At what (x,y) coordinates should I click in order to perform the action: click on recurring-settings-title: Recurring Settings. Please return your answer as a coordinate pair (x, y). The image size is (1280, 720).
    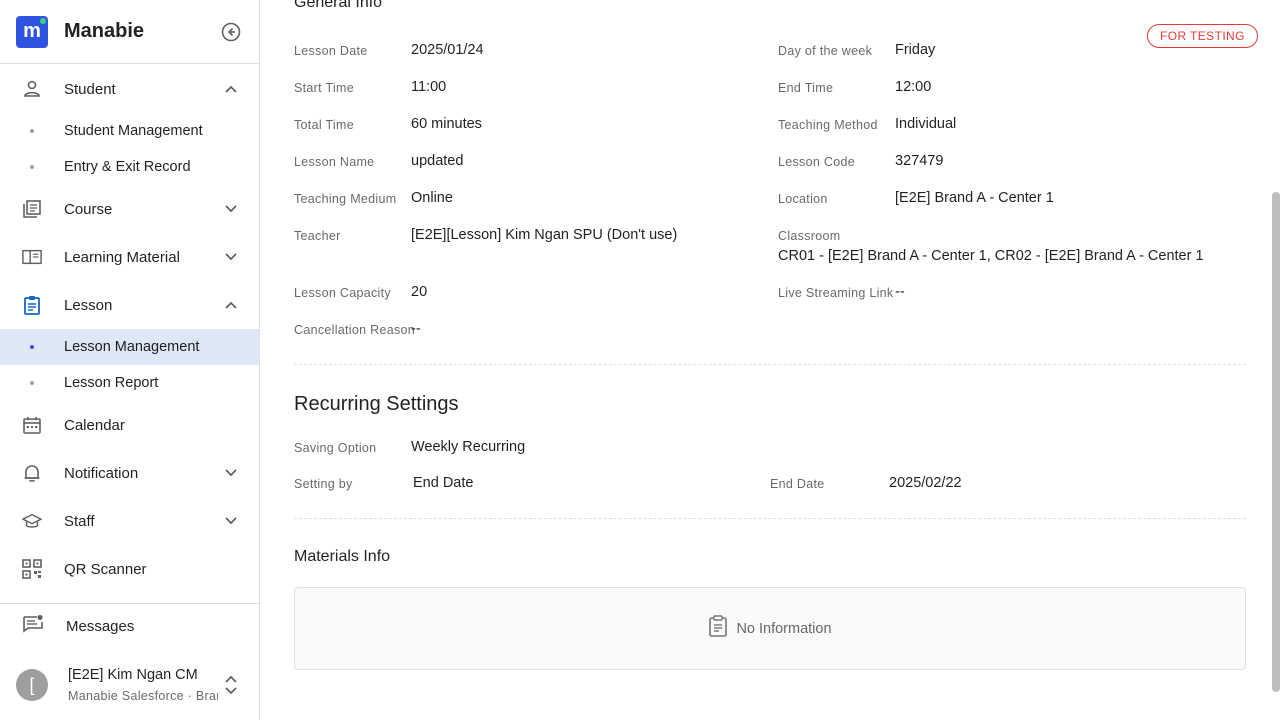
    Looking at the image, I should click on (376, 404).